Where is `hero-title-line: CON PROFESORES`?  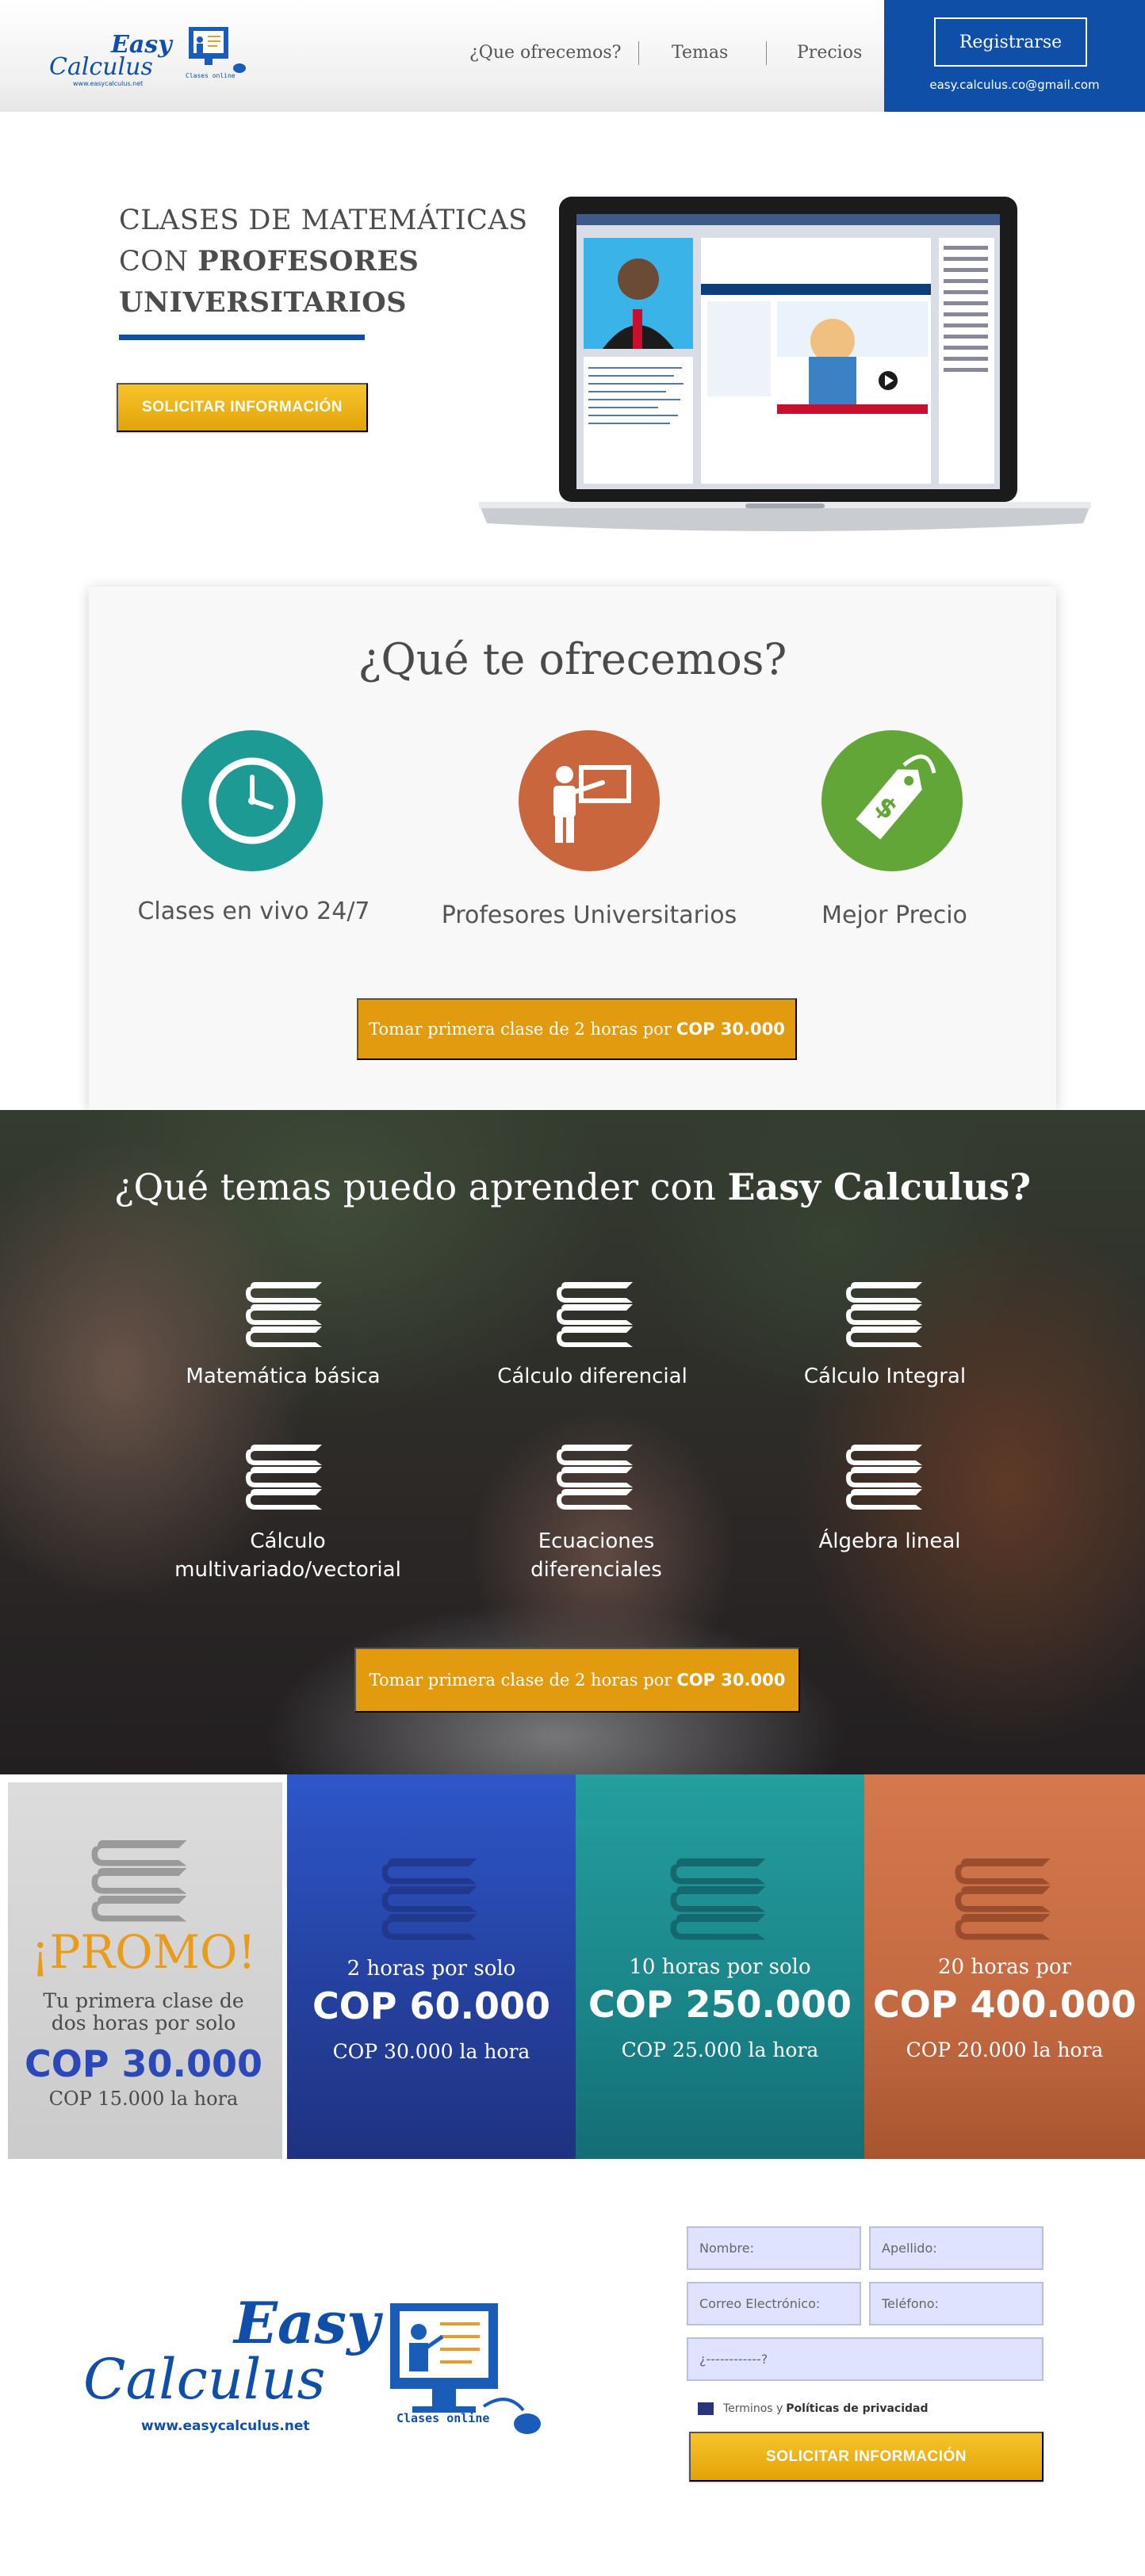
hero-title-line: CON PROFESORES is located at coordinates (269, 261).